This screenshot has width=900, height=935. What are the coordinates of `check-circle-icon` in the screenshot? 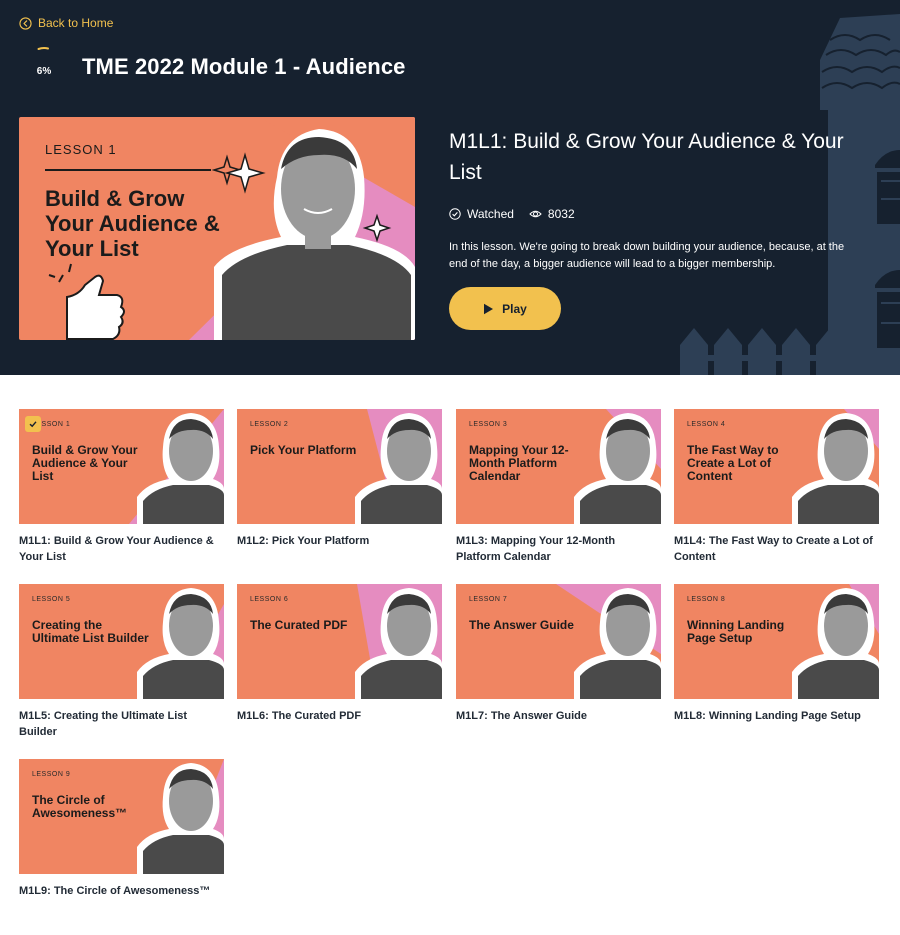 It's located at (455, 214).